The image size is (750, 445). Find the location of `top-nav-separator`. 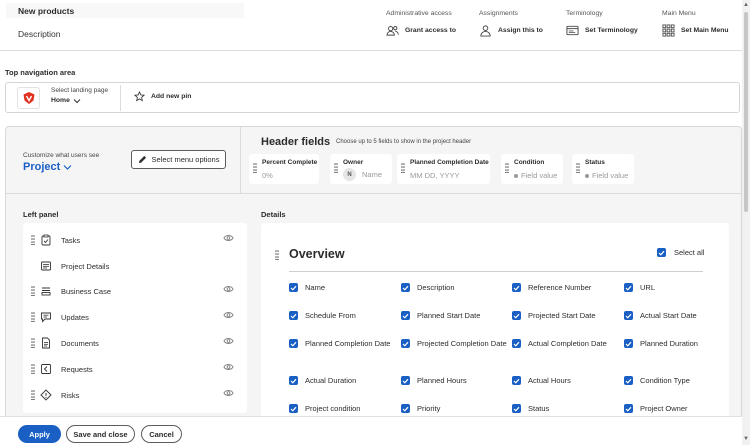

top-nav-separator is located at coordinates (120, 98).